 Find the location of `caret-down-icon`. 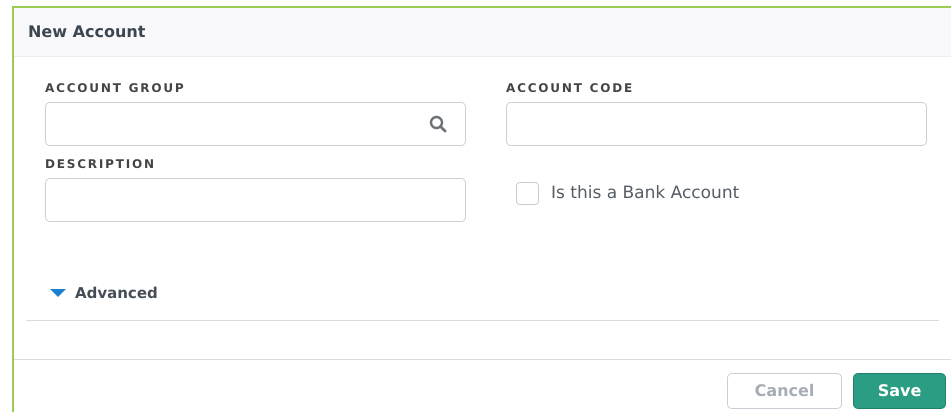

caret-down-icon is located at coordinates (58, 293).